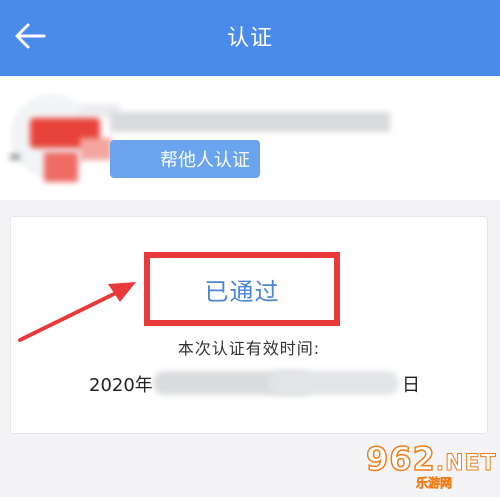  Describe the element at coordinates (185, 159) in the screenshot. I see `help-others-verify-button: 帮他人认证` at that location.